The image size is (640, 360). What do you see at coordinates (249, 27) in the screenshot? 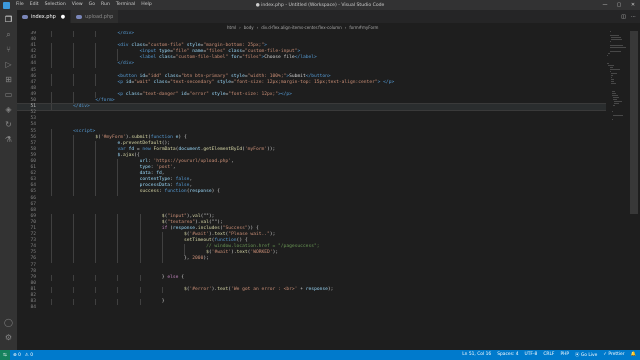
I see `breadcrumb-item: body` at bounding box center [249, 27].